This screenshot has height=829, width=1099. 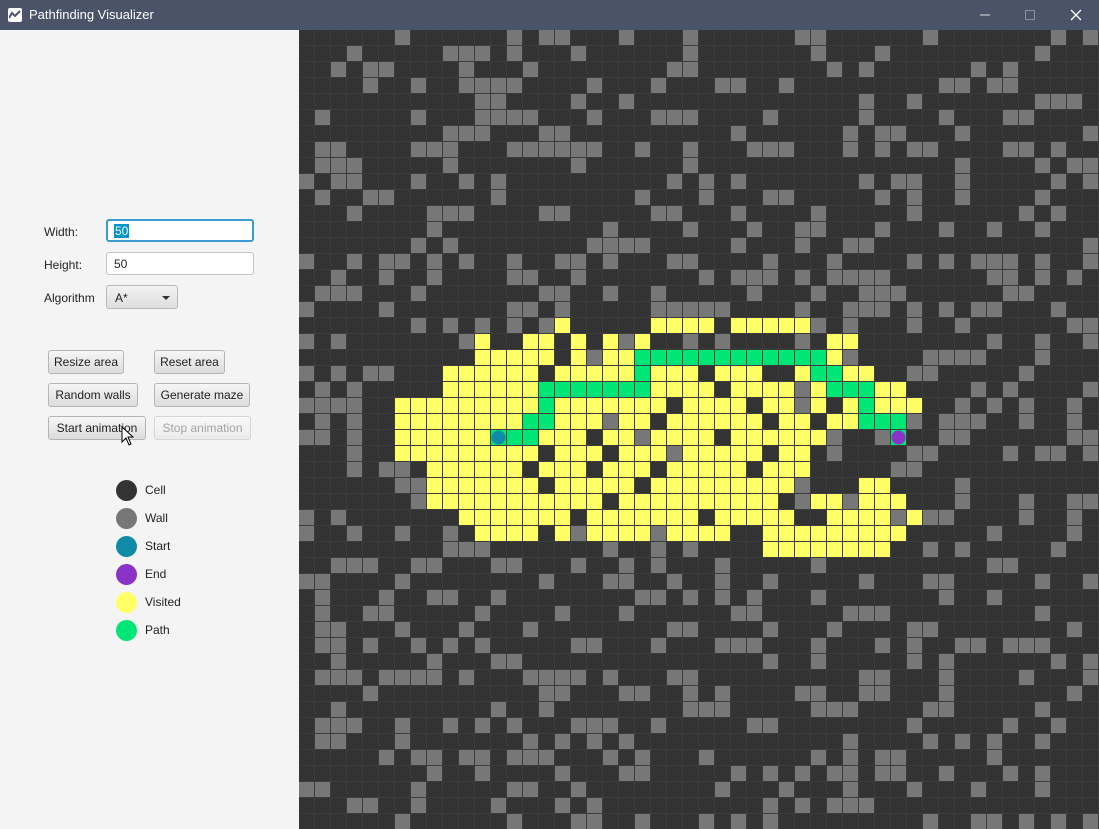 What do you see at coordinates (1076, 15) in the screenshot?
I see `close-icon` at bounding box center [1076, 15].